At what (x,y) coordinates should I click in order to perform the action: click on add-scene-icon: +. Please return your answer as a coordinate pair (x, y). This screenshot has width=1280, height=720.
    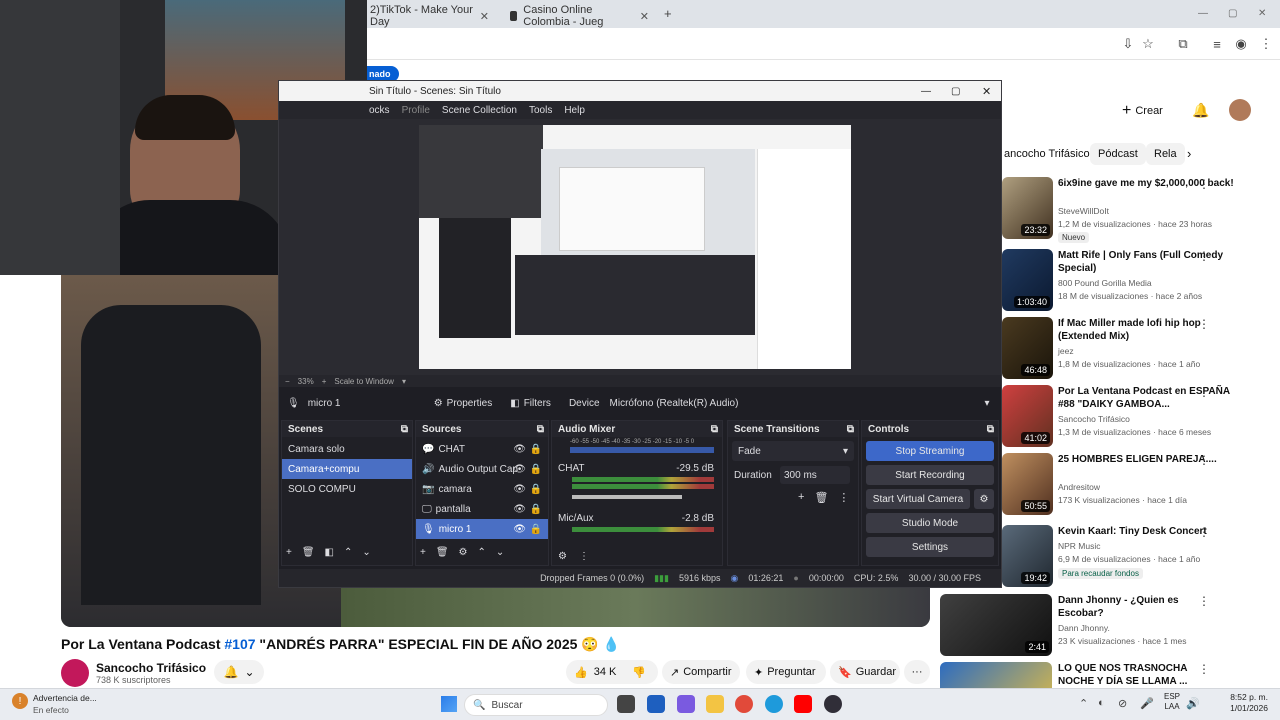
    Looking at the image, I should click on (289, 552).